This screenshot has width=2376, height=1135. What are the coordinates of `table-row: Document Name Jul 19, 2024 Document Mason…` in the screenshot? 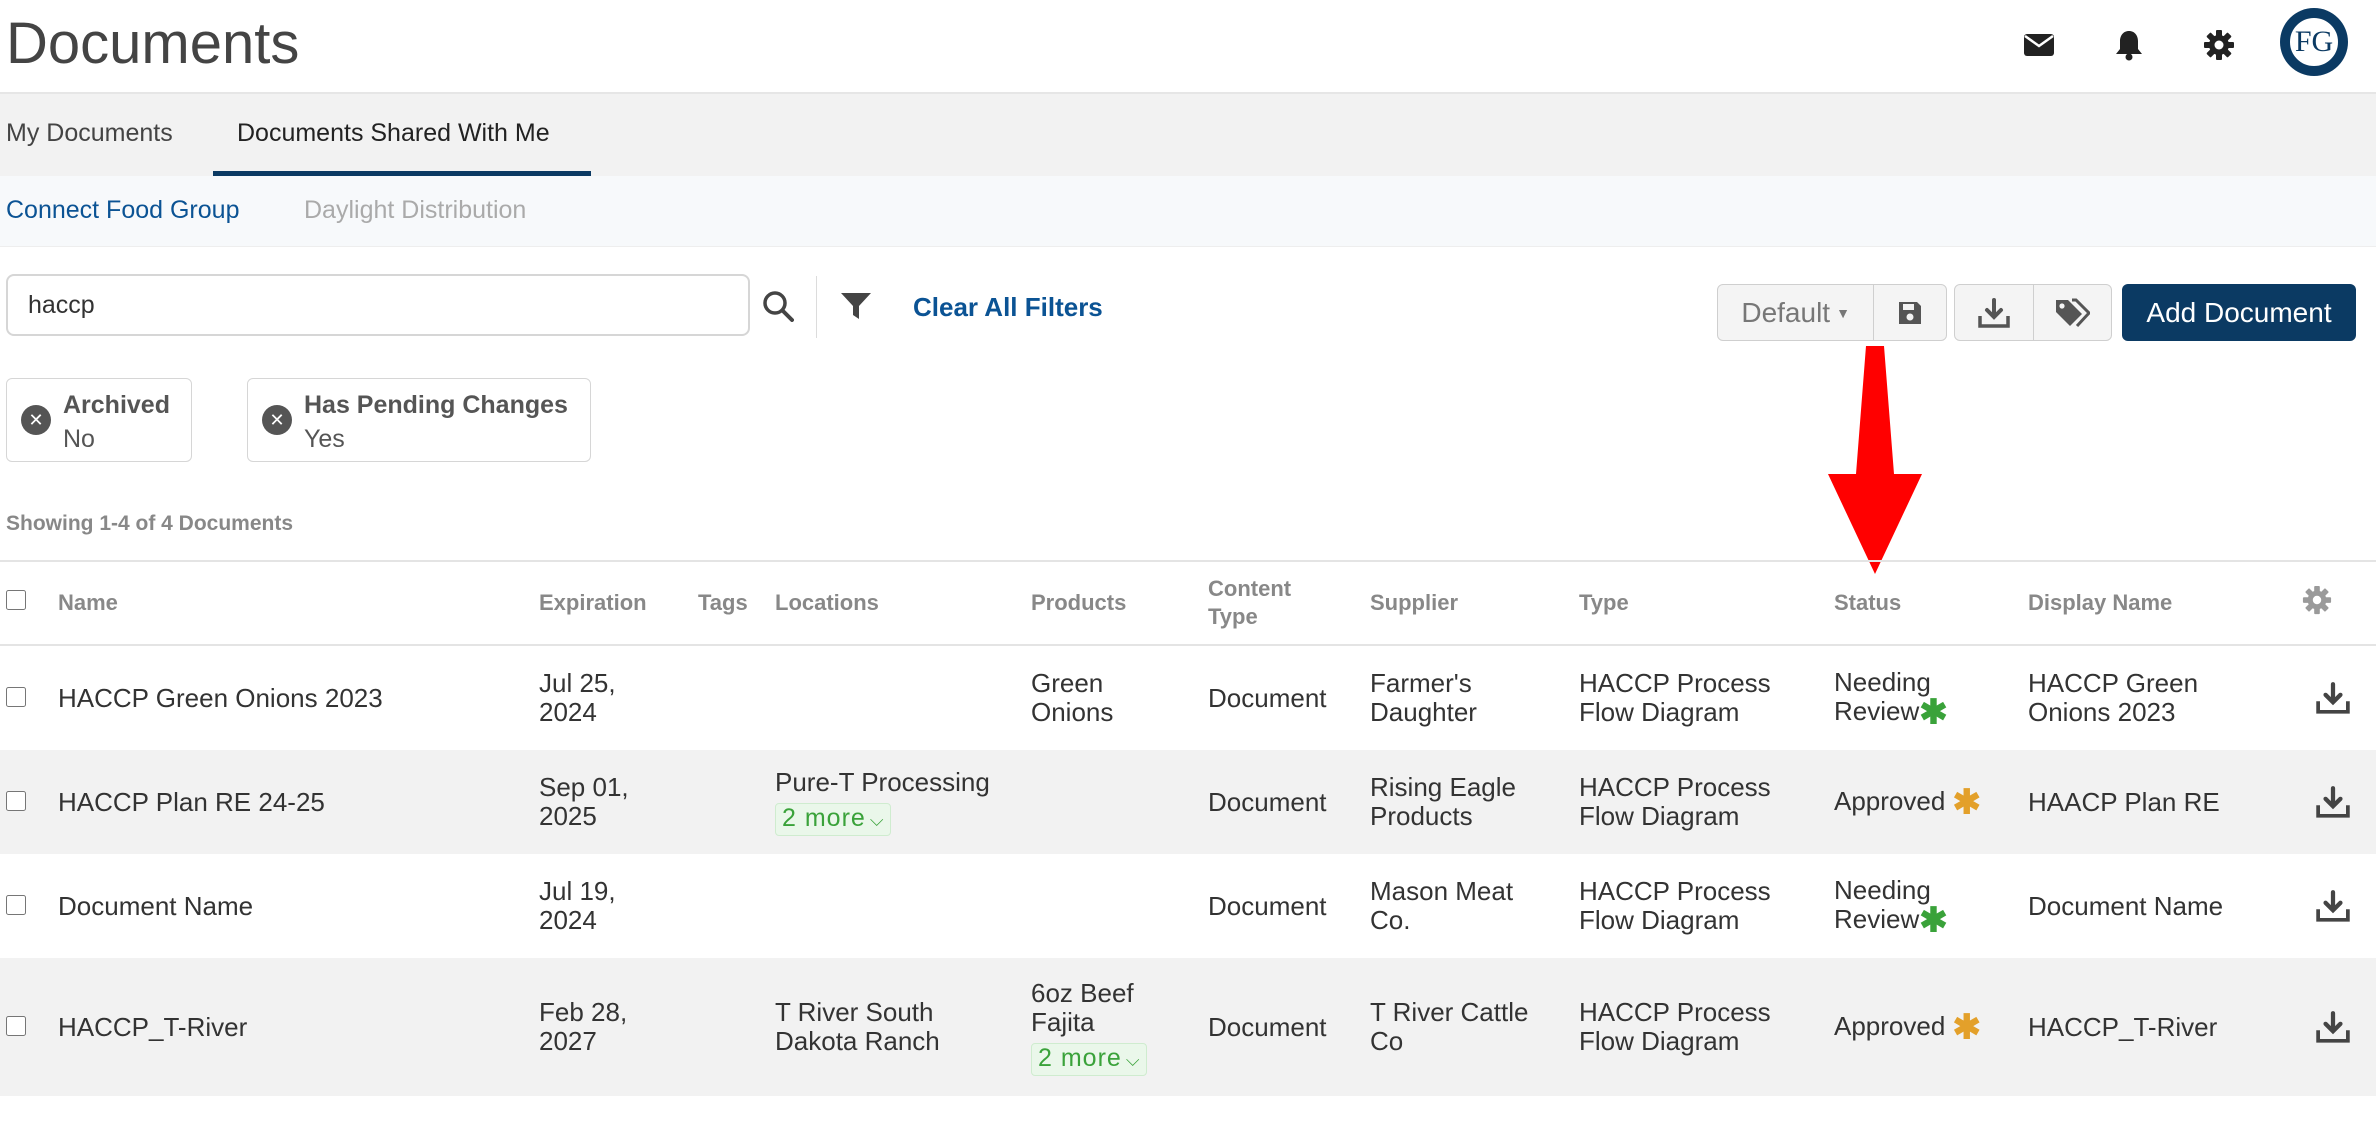 It's located at (1188, 906).